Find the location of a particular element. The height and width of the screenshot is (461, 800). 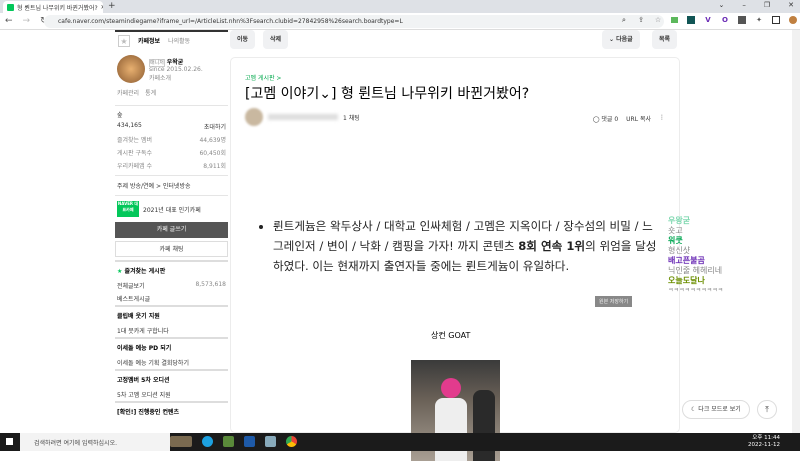

fav-members-label: 즐겨찾는 멤버 is located at coordinates (135, 140).